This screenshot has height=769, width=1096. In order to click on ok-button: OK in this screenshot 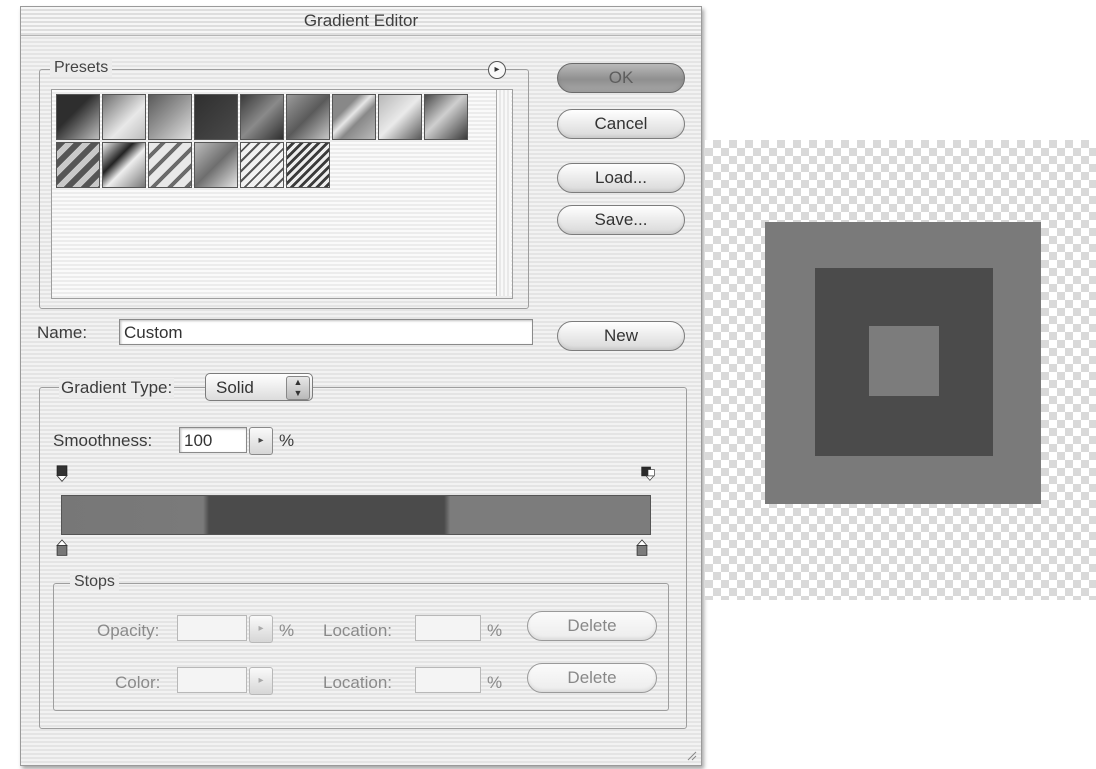, I will do `click(621, 78)`.